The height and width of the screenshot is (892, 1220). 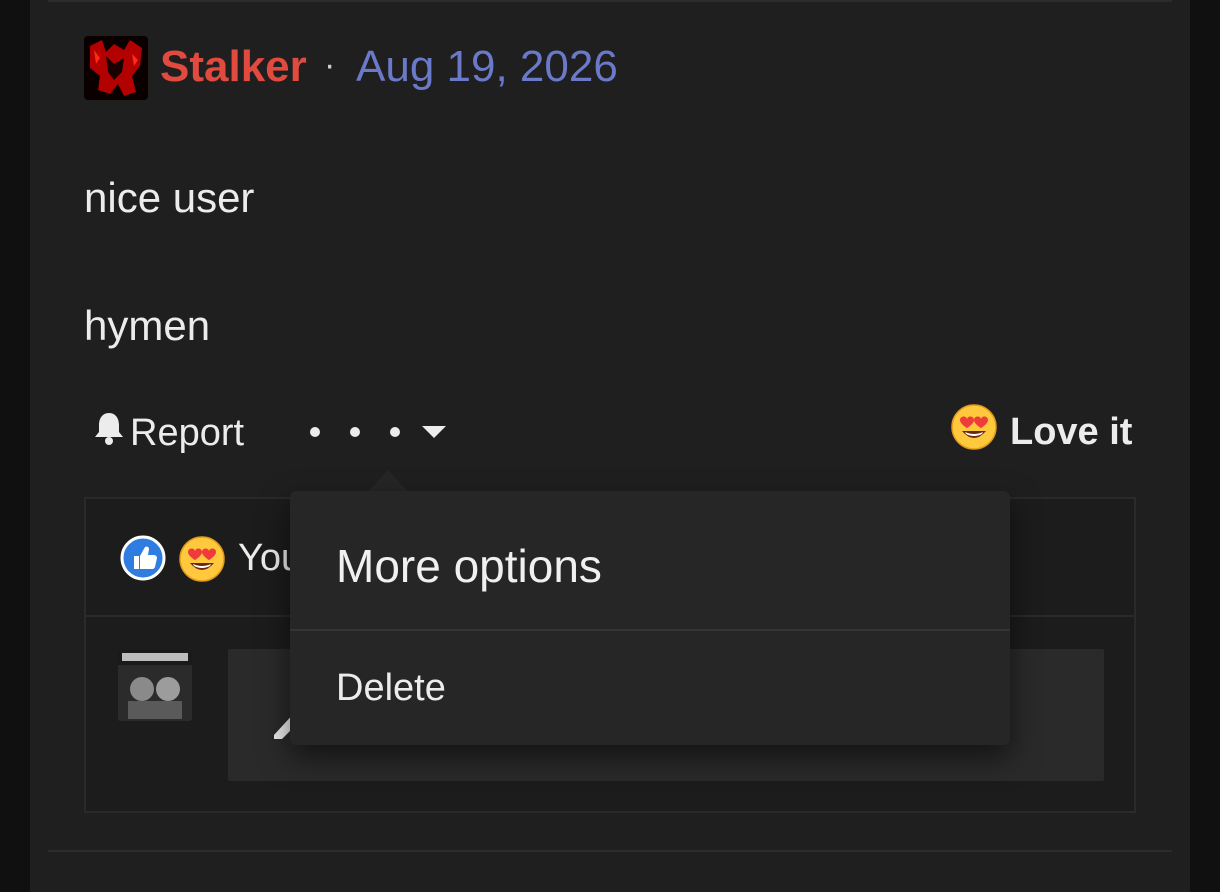 What do you see at coordinates (355, 432) in the screenshot?
I see `ellipsis-icon` at bounding box center [355, 432].